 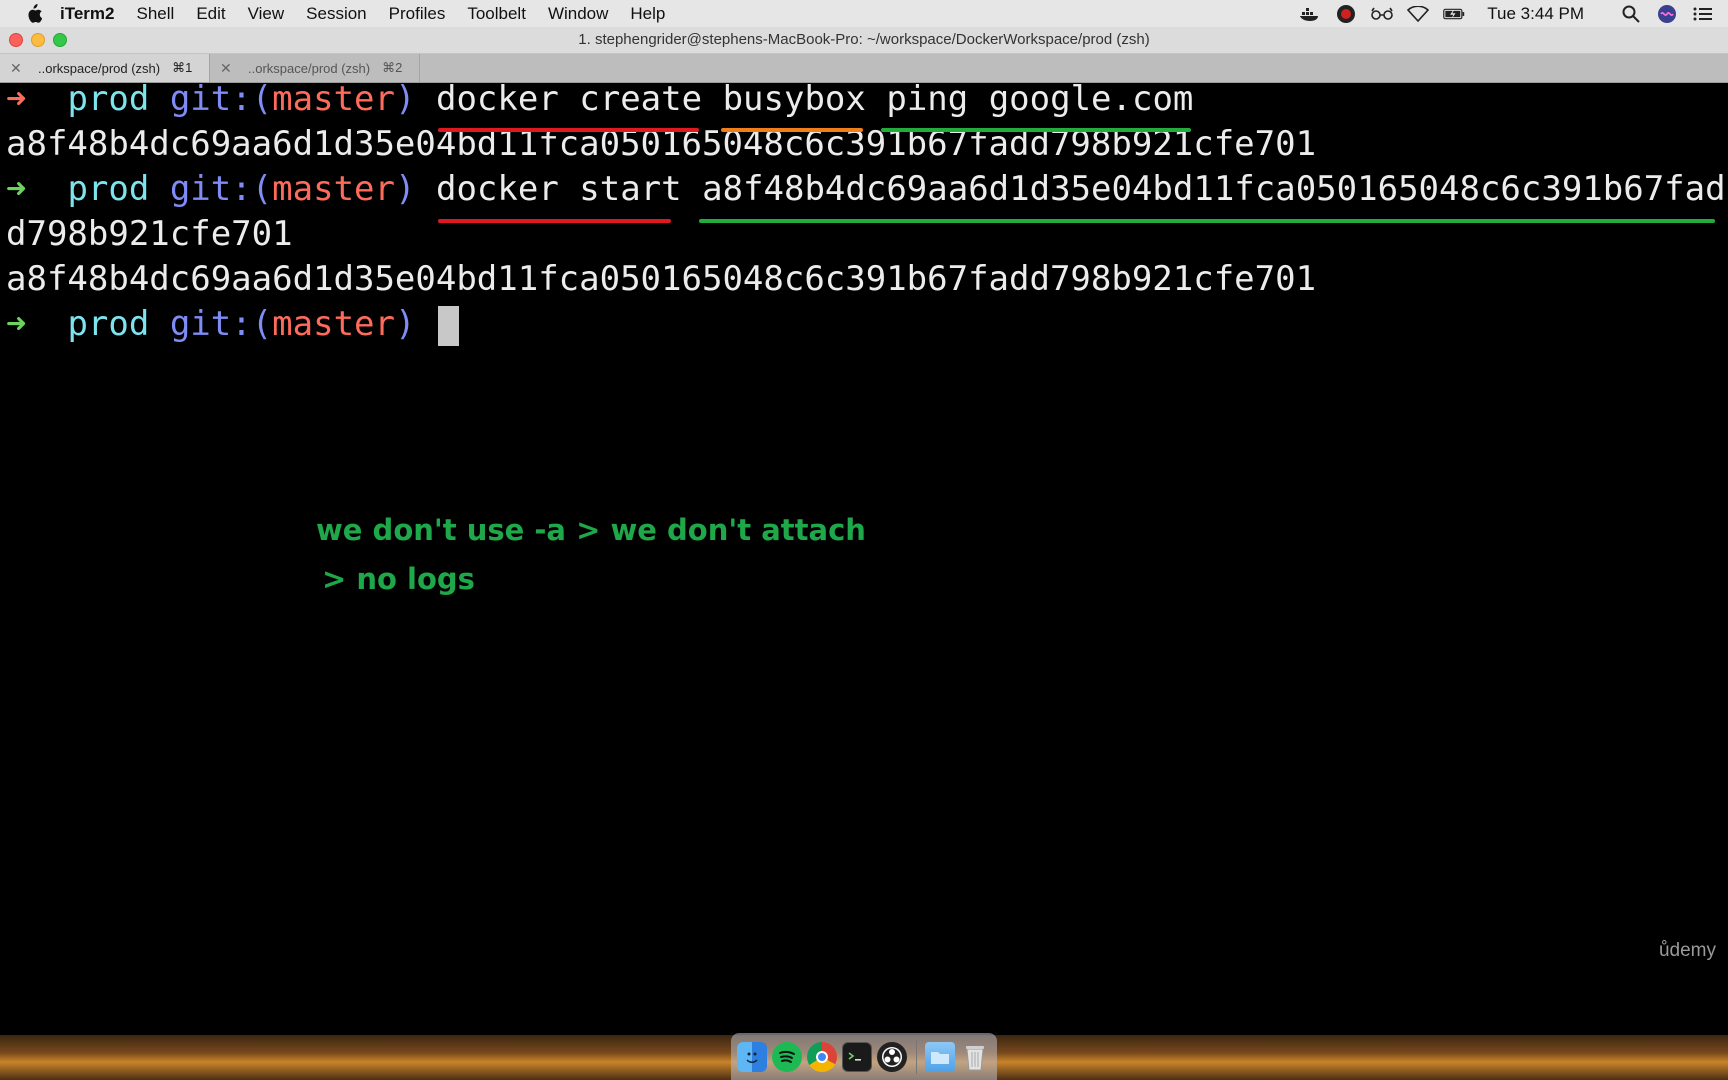 I want to click on menu-window: Window, so click(x=578, y=14).